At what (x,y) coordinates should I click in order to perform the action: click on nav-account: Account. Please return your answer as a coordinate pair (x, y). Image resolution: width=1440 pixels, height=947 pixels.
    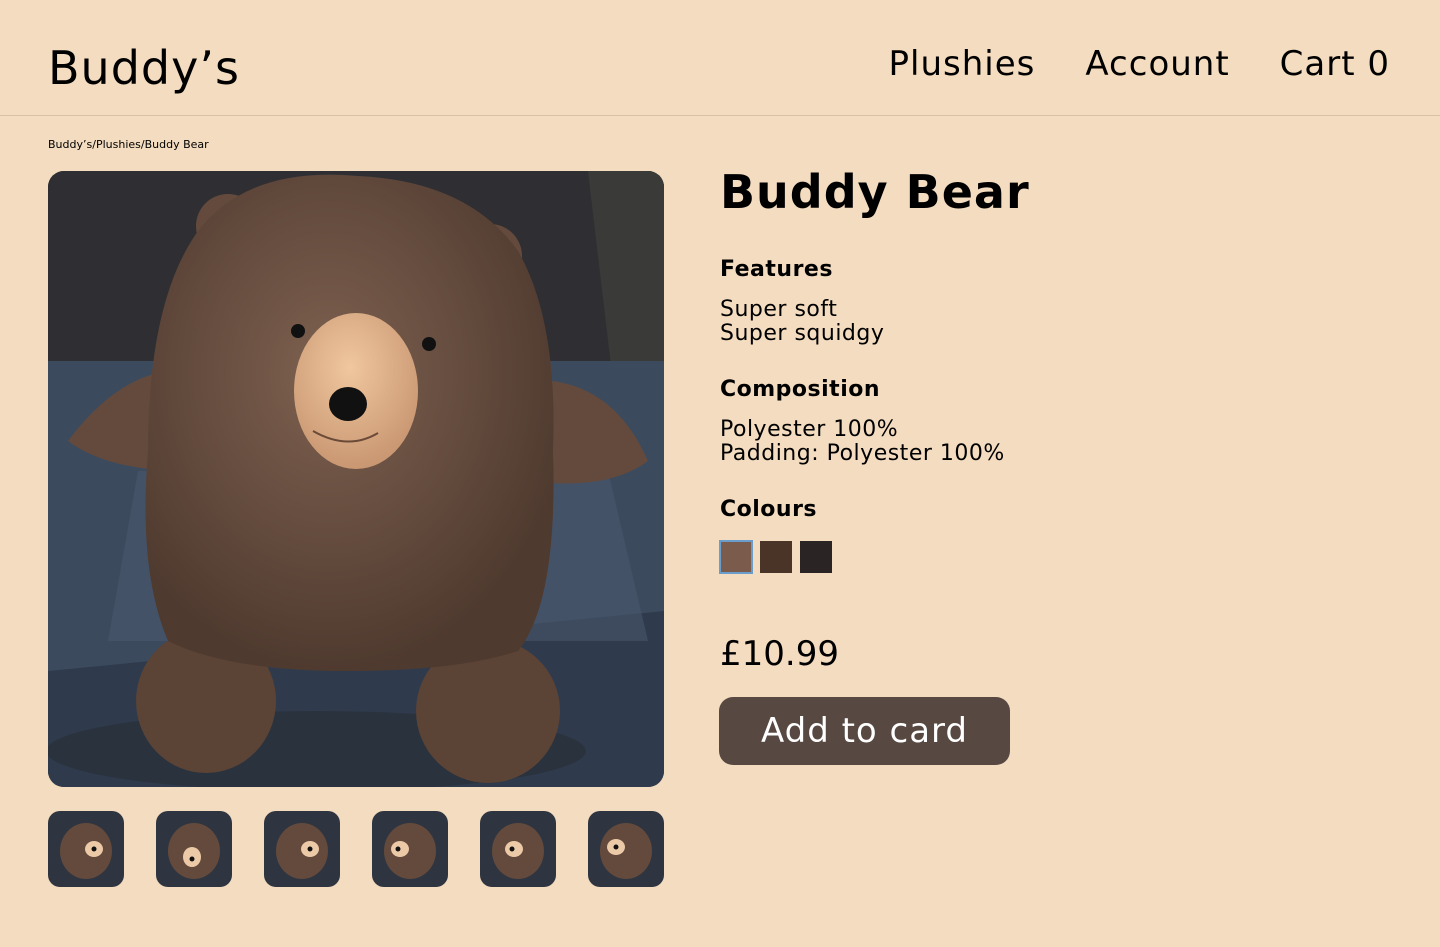
    Looking at the image, I should click on (1157, 64).